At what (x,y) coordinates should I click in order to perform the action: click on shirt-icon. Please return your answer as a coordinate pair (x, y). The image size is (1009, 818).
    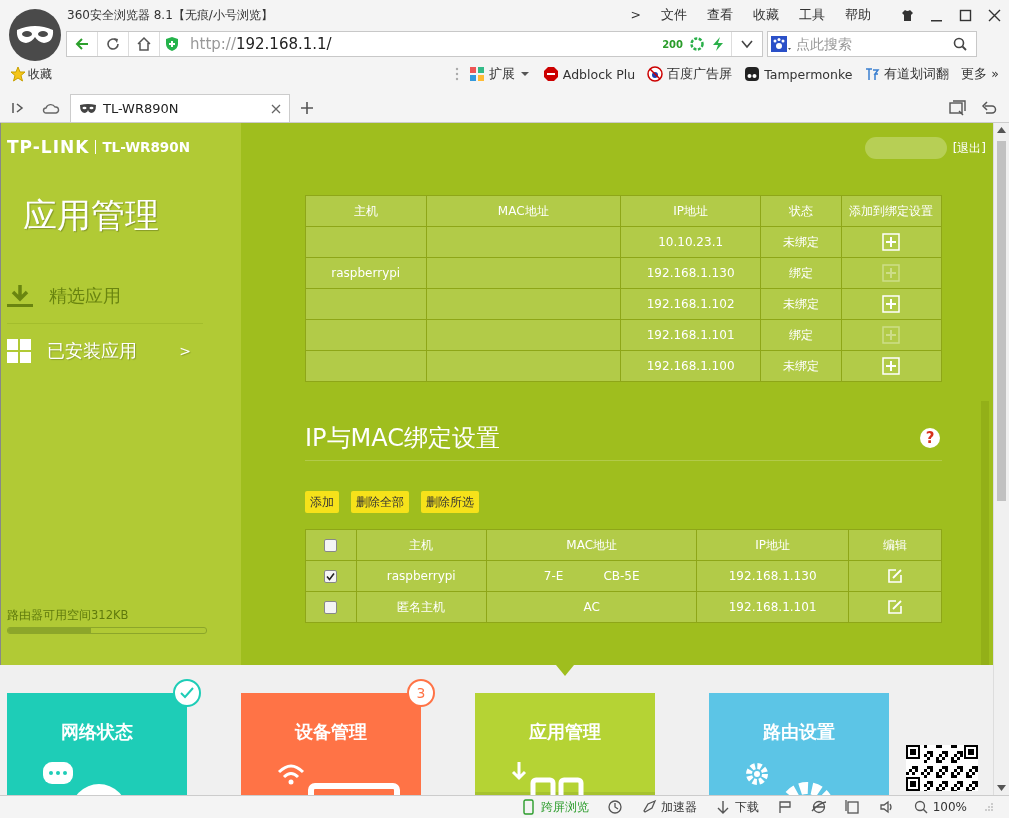
    Looking at the image, I should click on (907, 15).